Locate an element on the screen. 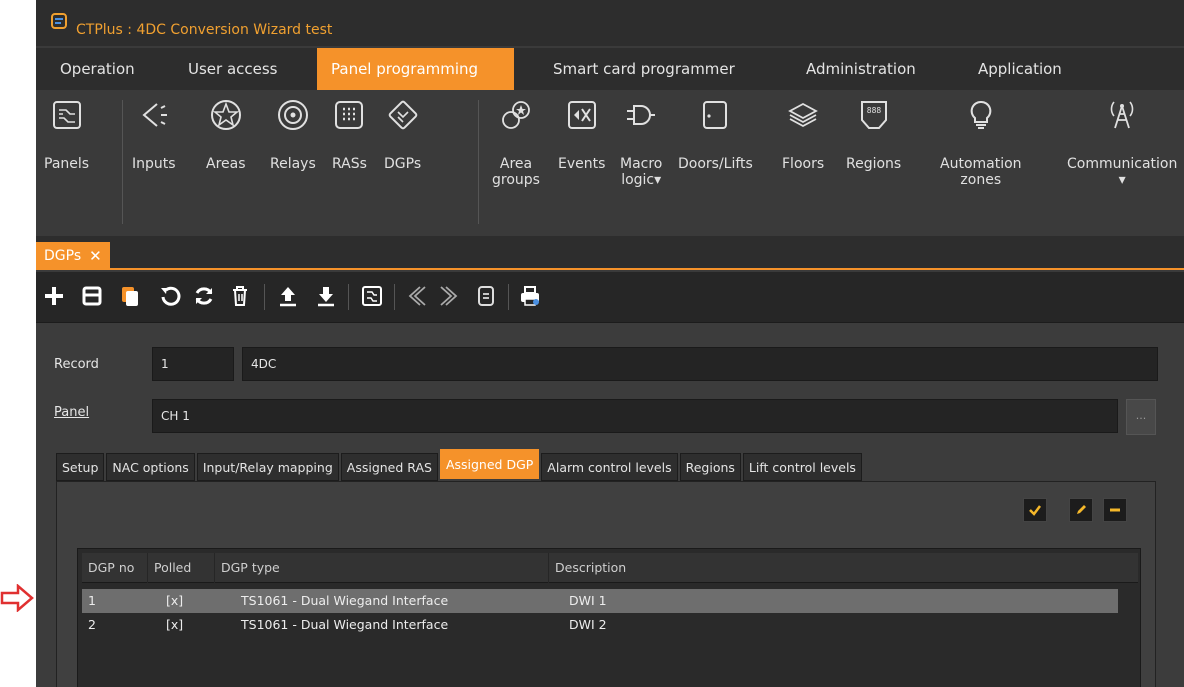  next-icon is located at coordinates (449, 296).